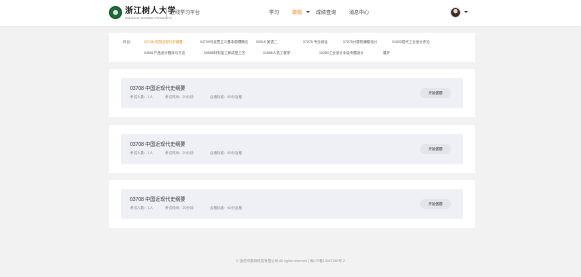 This screenshot has height=277, width=581. Describe the element at coordinates (411, 42) in the screenshot. I see `subject-tag: 01603现代工业设计史论` at that location.